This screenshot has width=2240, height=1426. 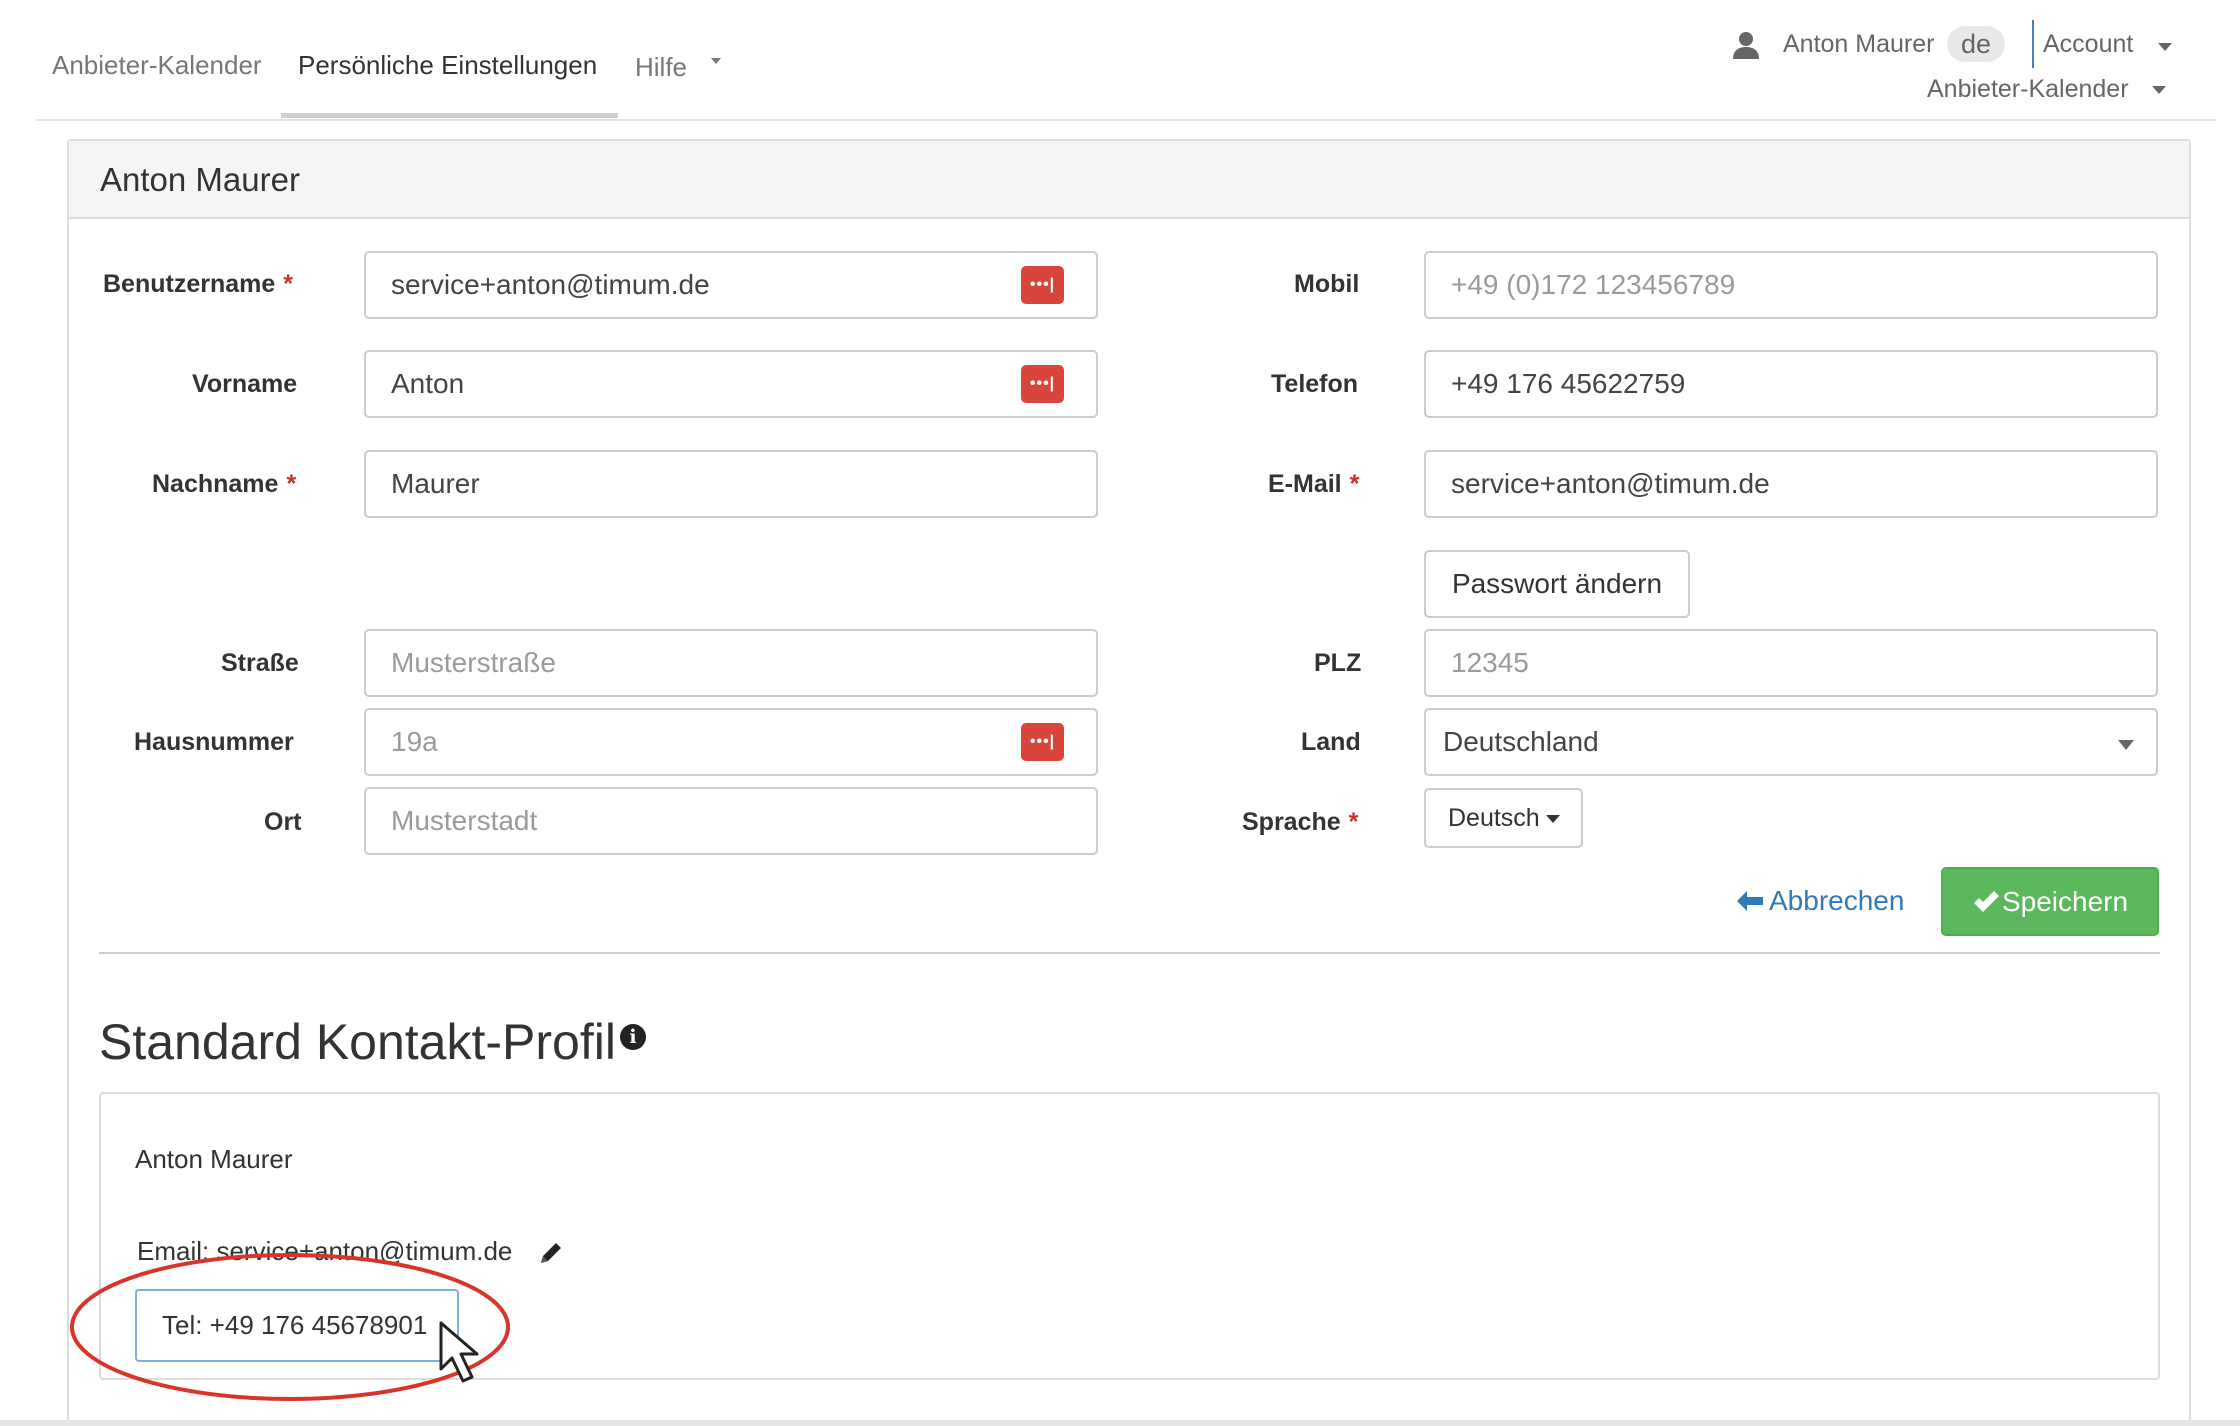 I want to click on mobile-placeholder: +49 (0)172 123456789, so click(x=1593, y=284).